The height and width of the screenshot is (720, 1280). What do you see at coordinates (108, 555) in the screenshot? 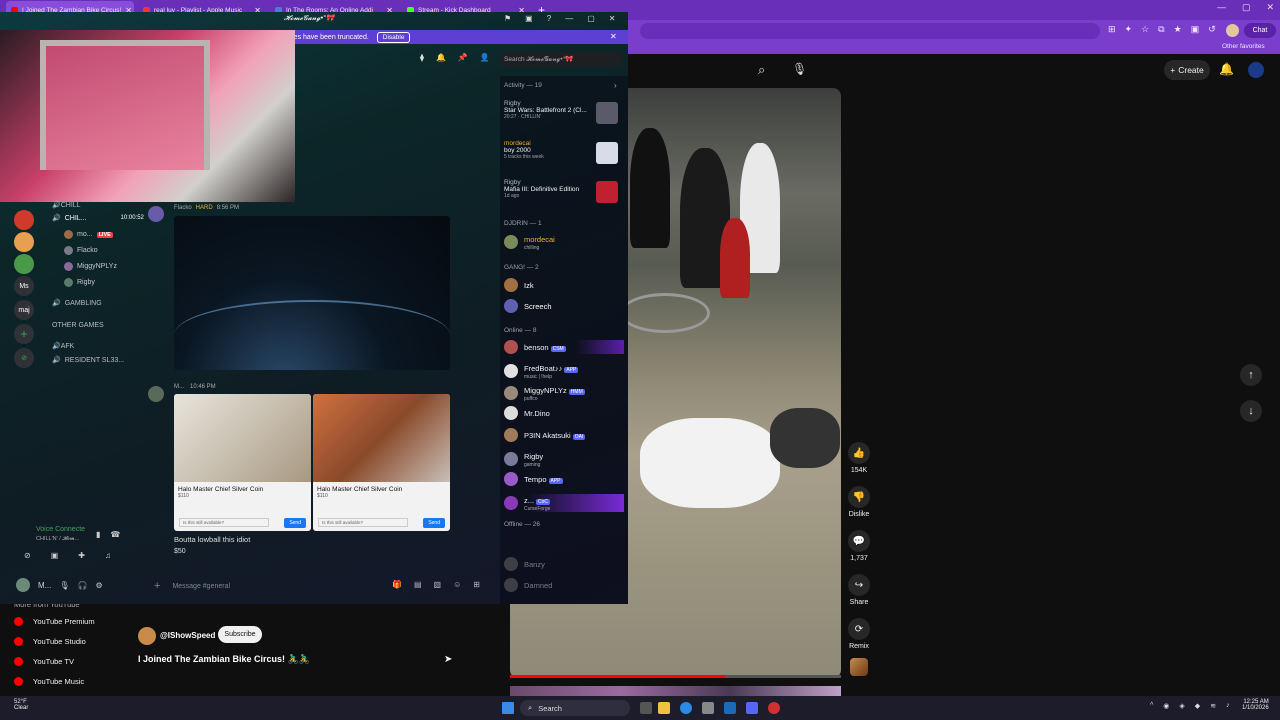
I see `soundboard-icon: ♫` at bounding box center [108, 555].